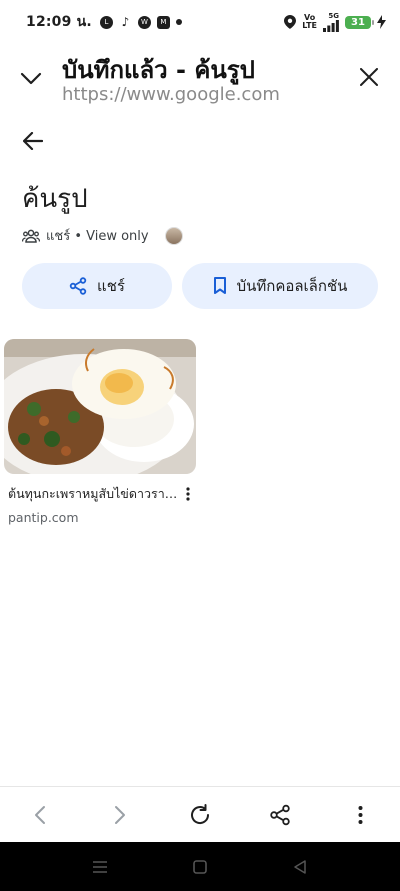 This screenshot has height=891, width=400. I want to click on browser-toolbar, so click(200, 814).